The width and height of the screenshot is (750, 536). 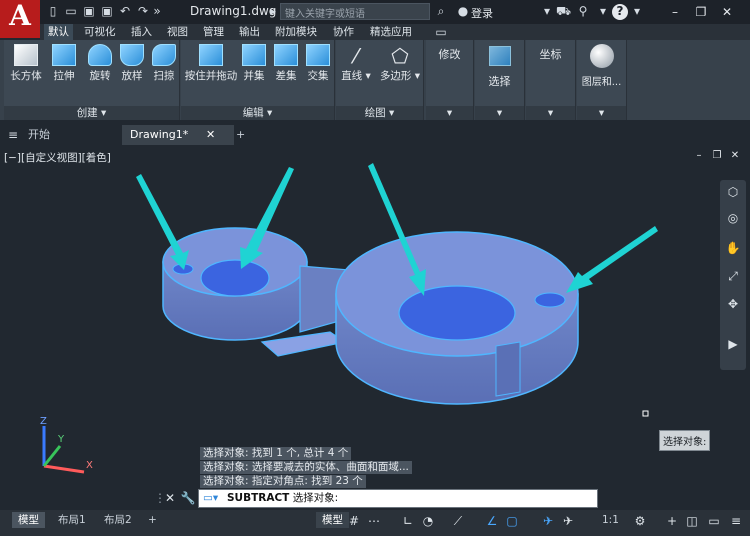 What do you see at coordinates (548, 521) in the screenshot?
I see `annotation-visibility-icon: ✈` at bounding box center [548, 521].